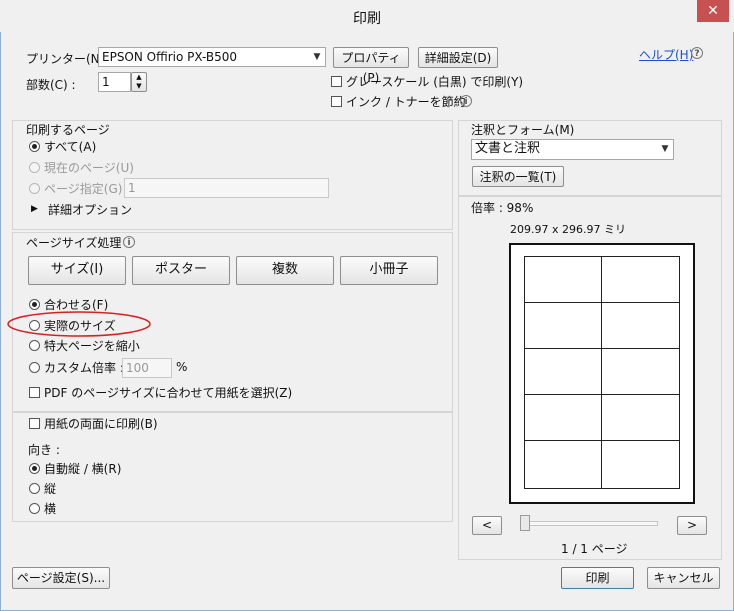 The height and width of the screenshot is (611, 734). I want to click on portrait-radio, so click(34, 488).